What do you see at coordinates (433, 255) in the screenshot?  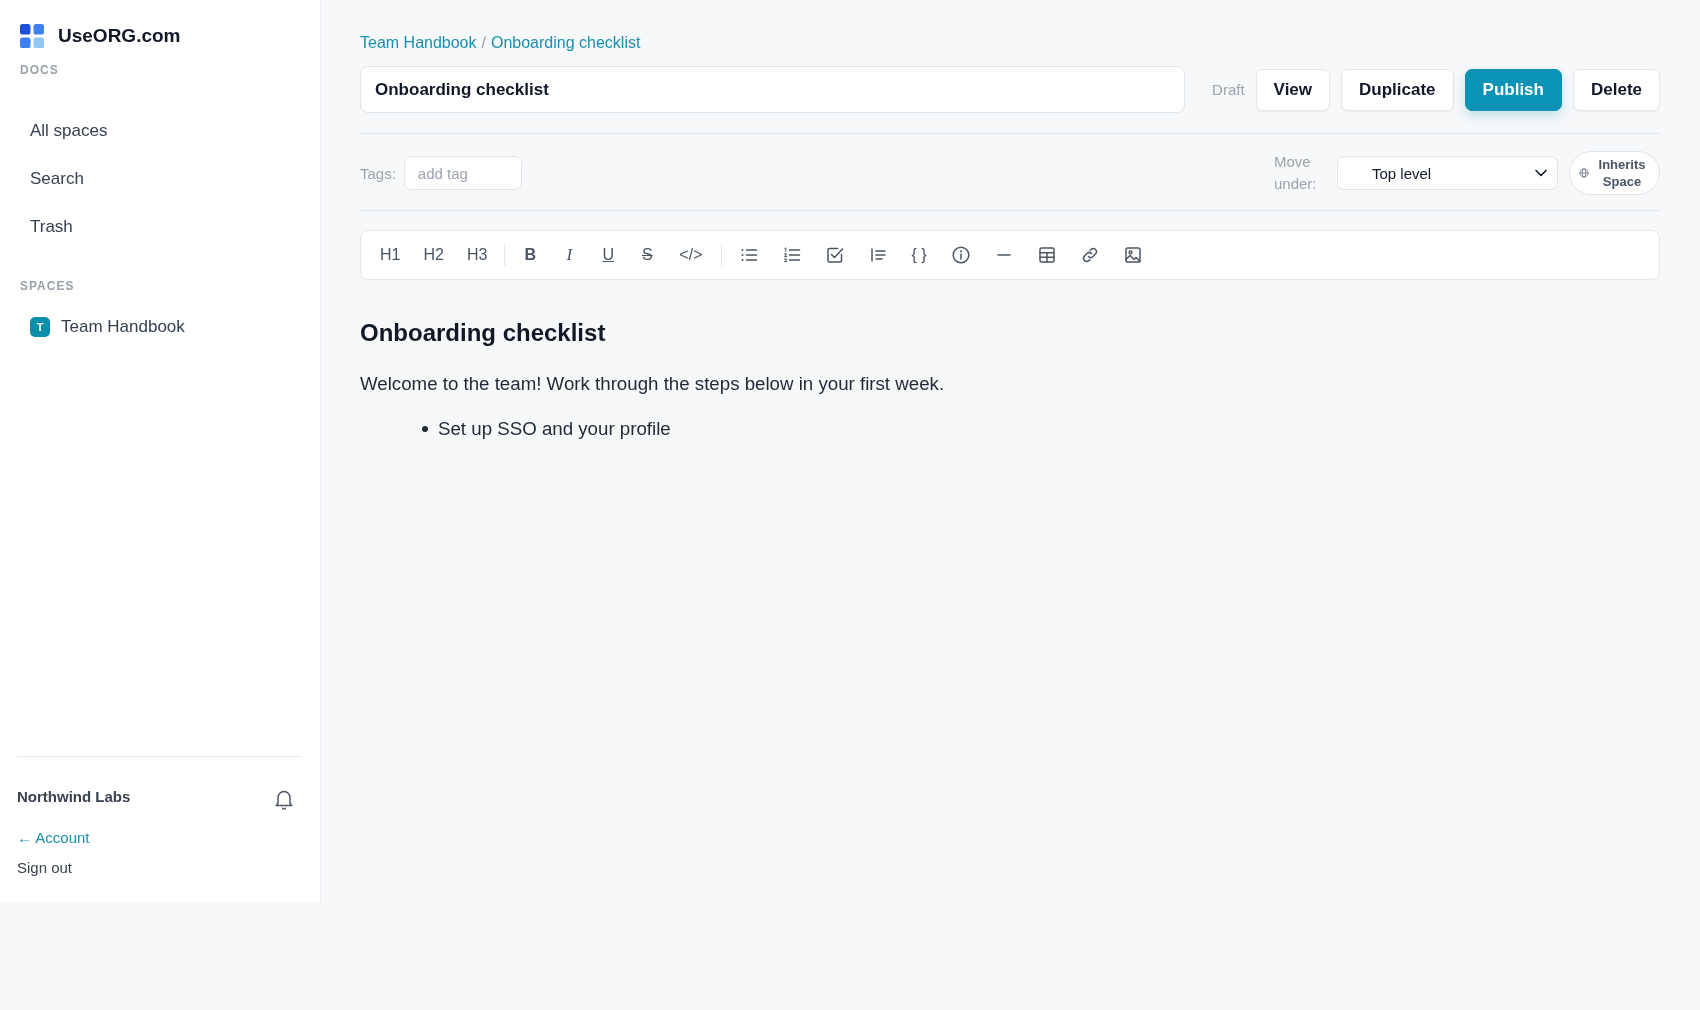 I see `heading-button: H2` at bounding box center [433, 255].